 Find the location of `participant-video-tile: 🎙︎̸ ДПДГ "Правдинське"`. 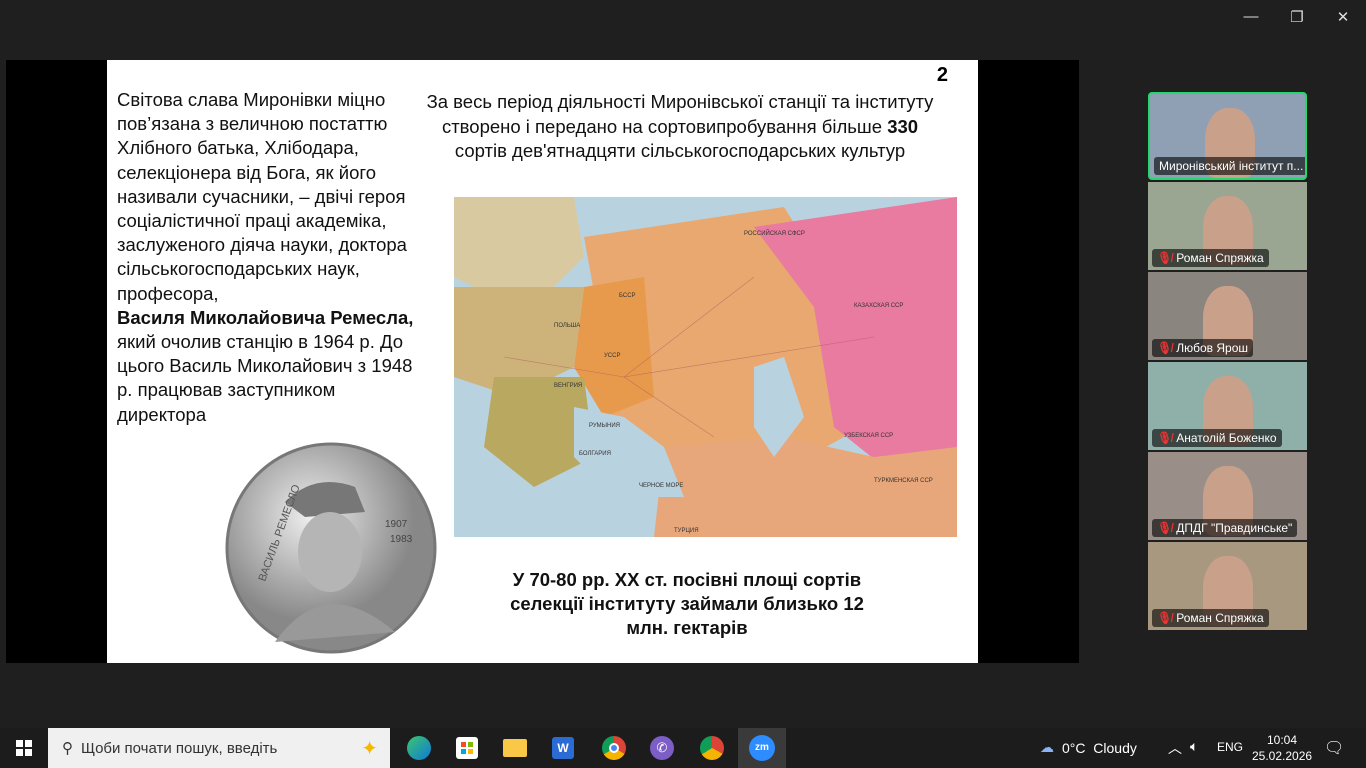

participant-video-tile: 🎙︎̸ ДПДГ "Правдинське" is located at coordinates (1227, 496).